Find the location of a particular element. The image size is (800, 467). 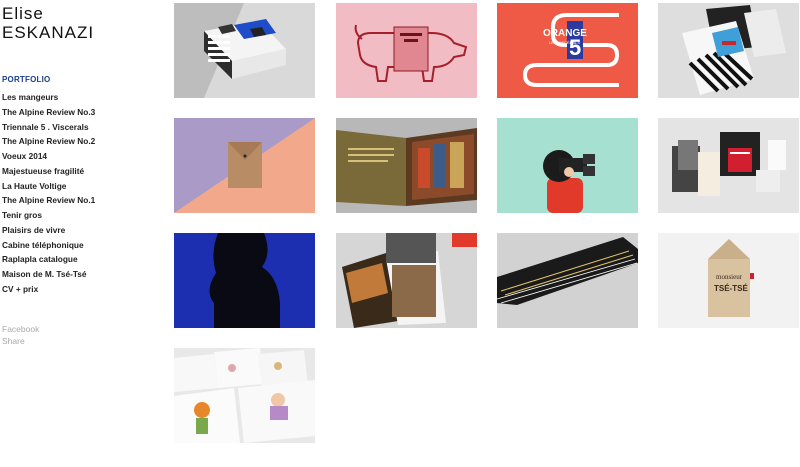

house-box-image: monsieur TSÉ-TSÉ is located at coordinates (728, 280).